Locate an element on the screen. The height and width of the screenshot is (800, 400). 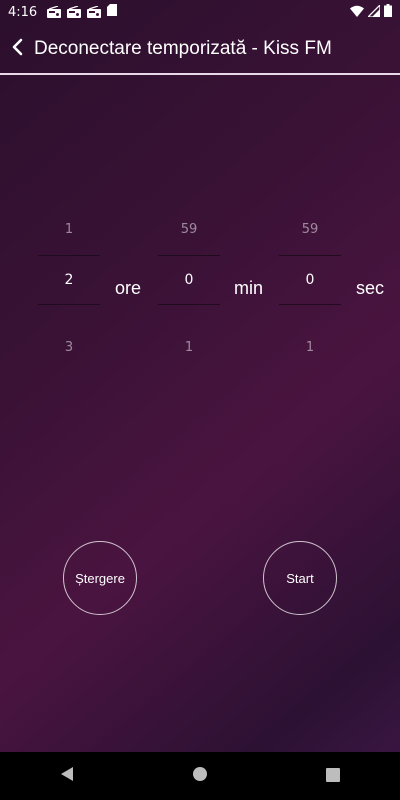
hours-selection-line-bottom is located at coordinates (69, 304).